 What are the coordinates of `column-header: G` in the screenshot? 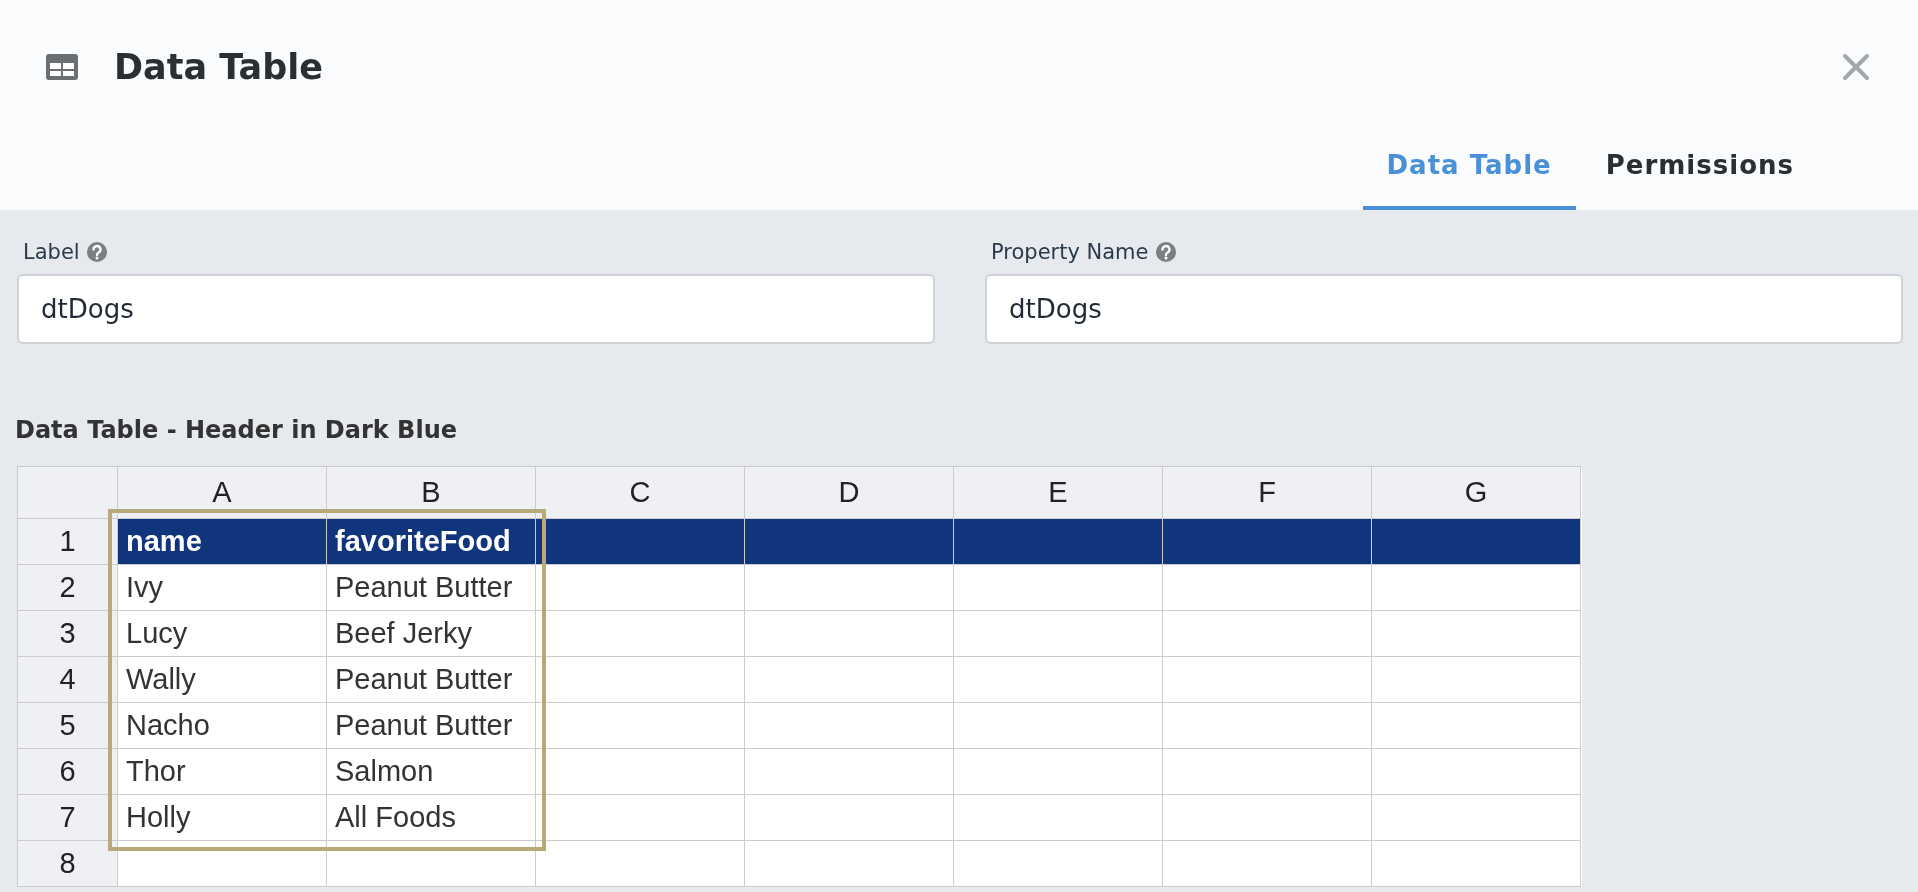 It's located at (1476, 493).